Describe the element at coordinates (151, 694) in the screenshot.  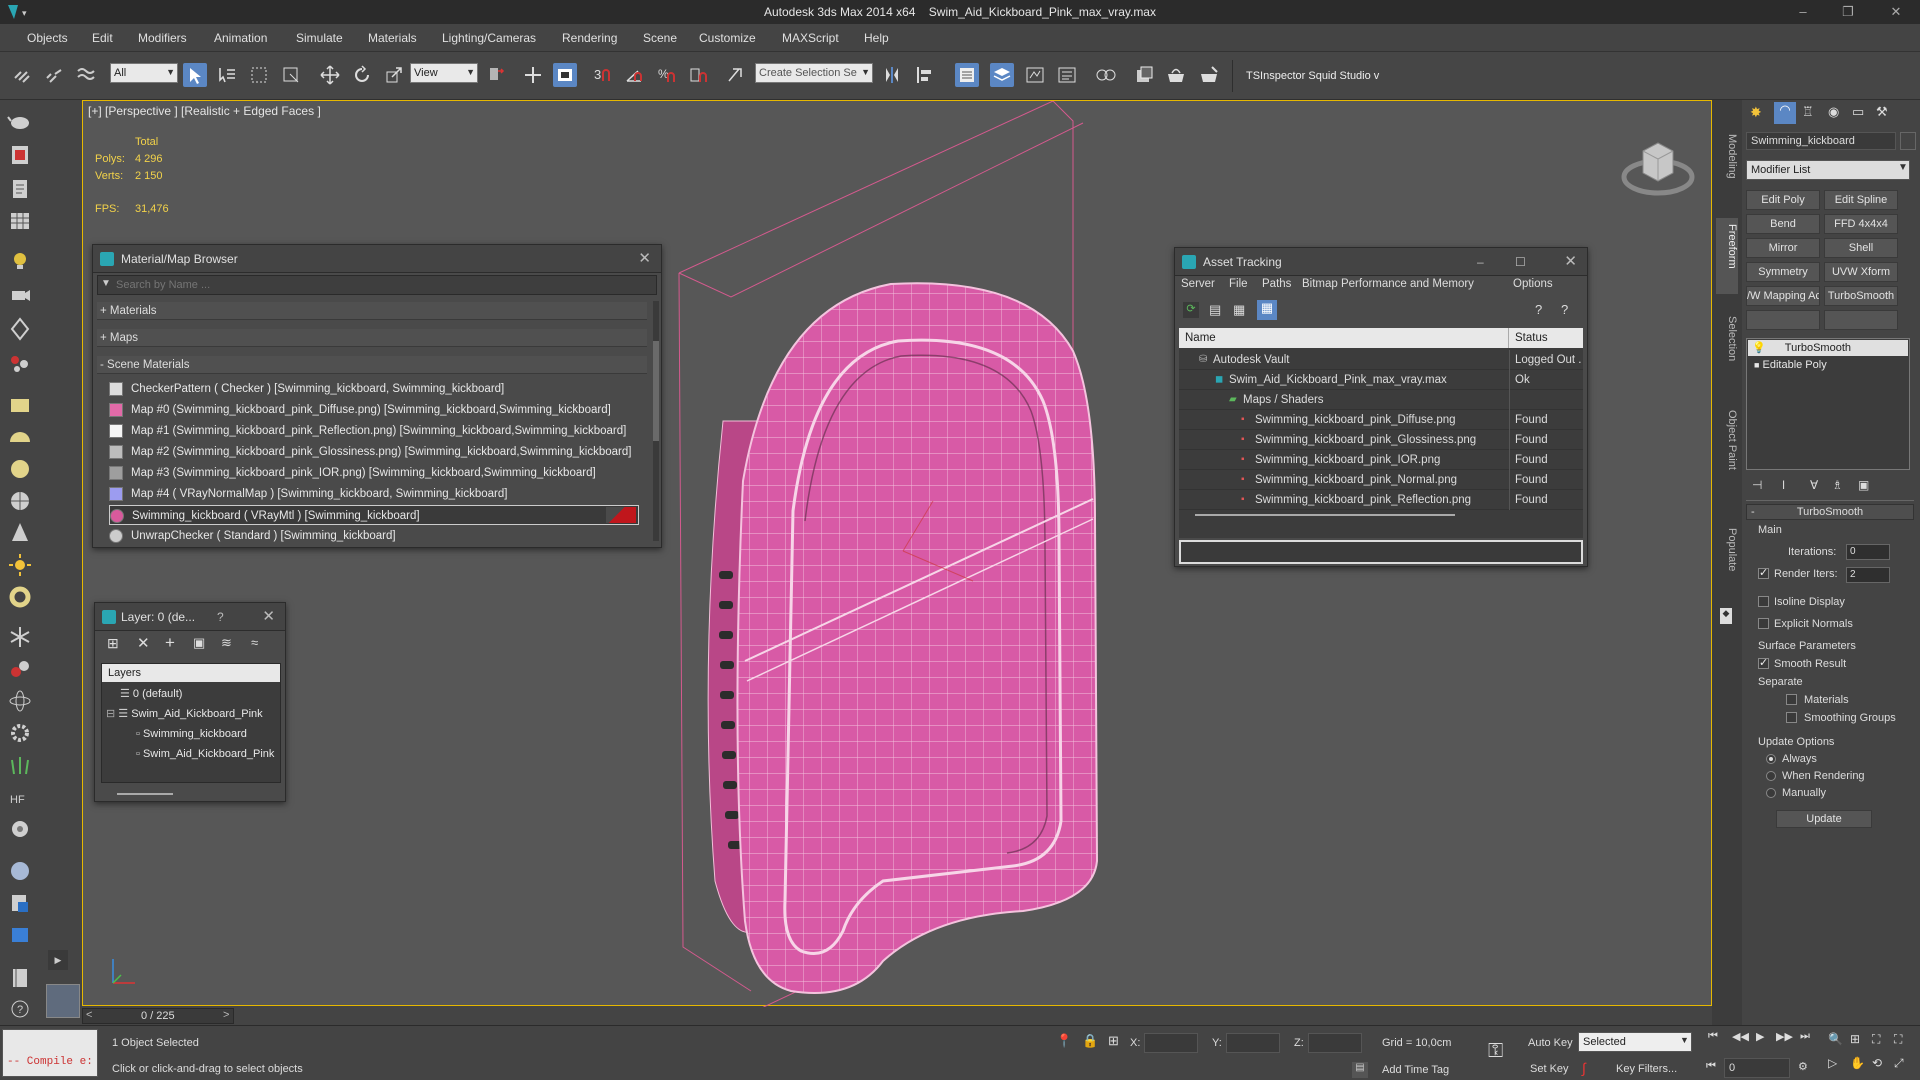
I see `layer-row-default: ☰ 0 (default)` at that location.